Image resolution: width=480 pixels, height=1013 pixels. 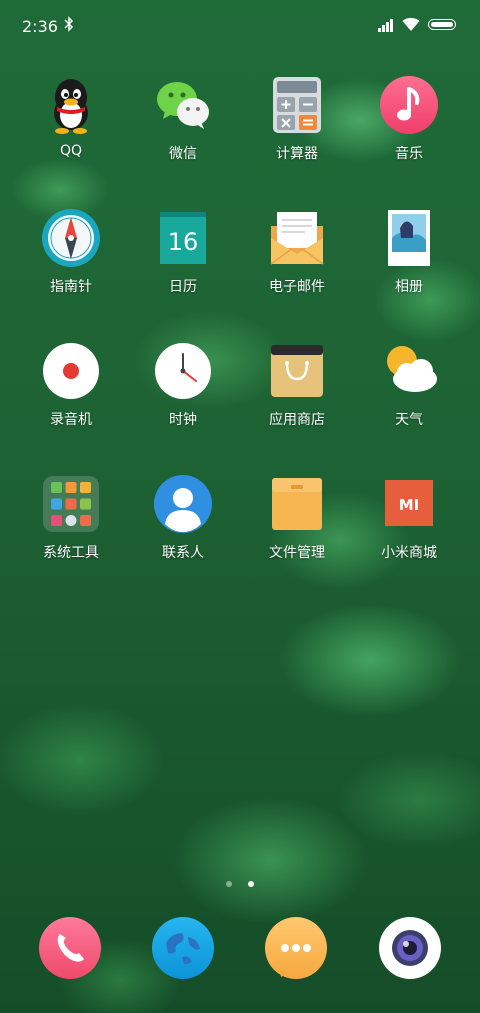 What do you see at coordinates (71, 504) in the screenshot?
I see `system-tools-folder-icon` at bounding box center [71, 504].